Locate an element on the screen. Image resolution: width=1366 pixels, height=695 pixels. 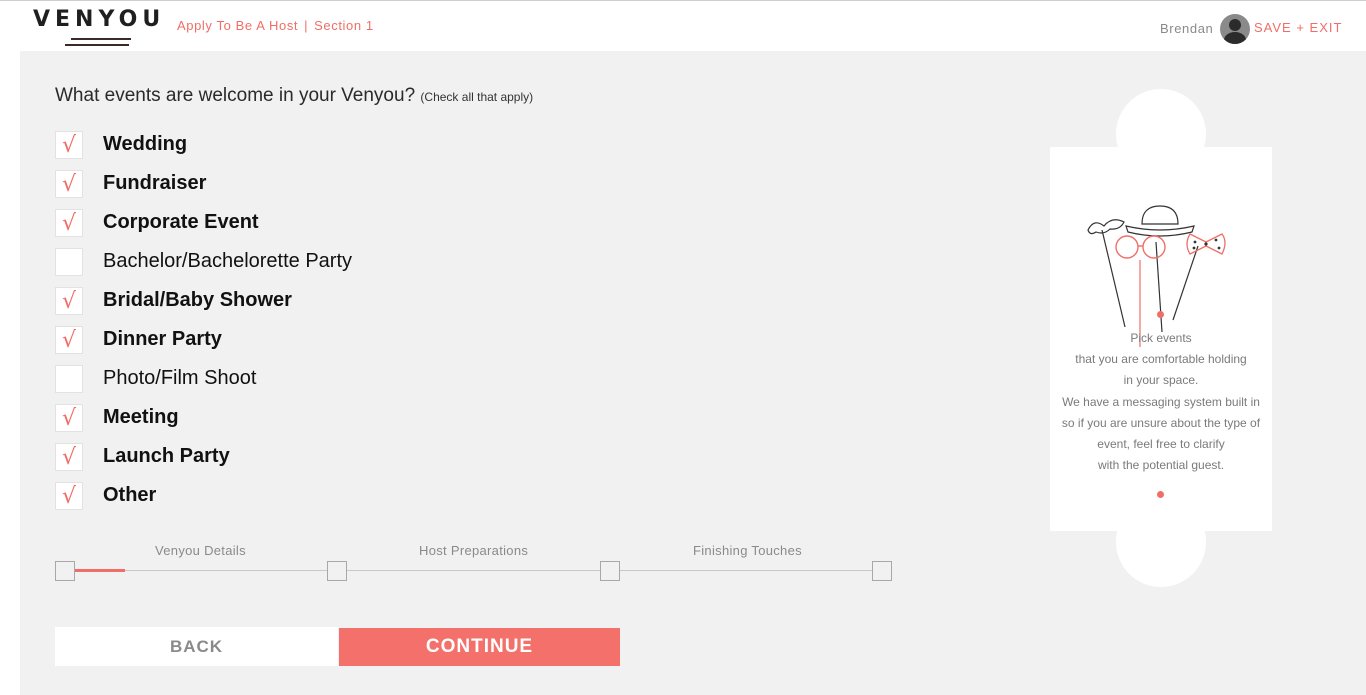
tip-card-line: with the potential guest. is located at coordinates (1161, 465).